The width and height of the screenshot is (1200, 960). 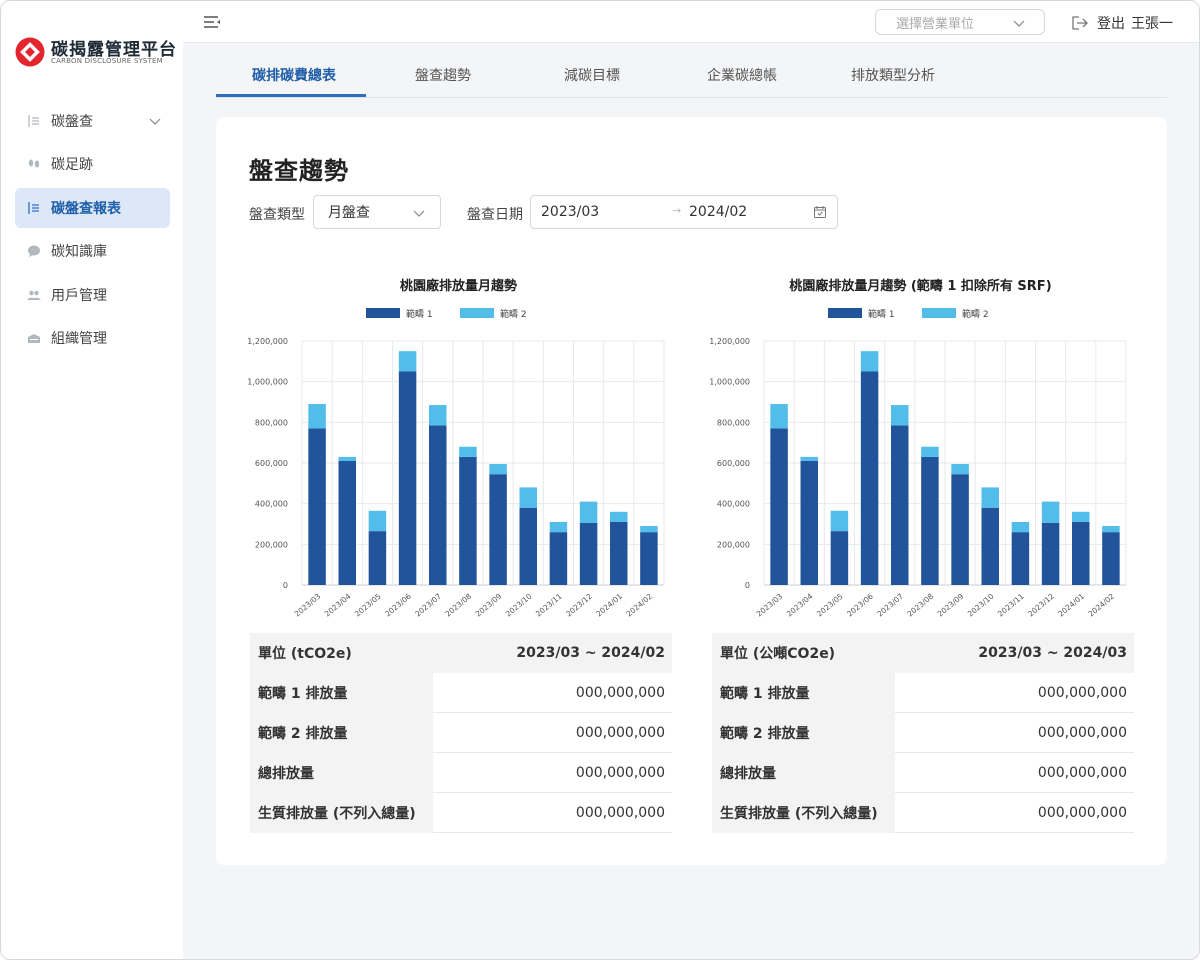 What do you see at coordinates (960, 22) in the screenshot?
I see `business-unit-select: 選擇營業單位` at bounding box center [960, 22].